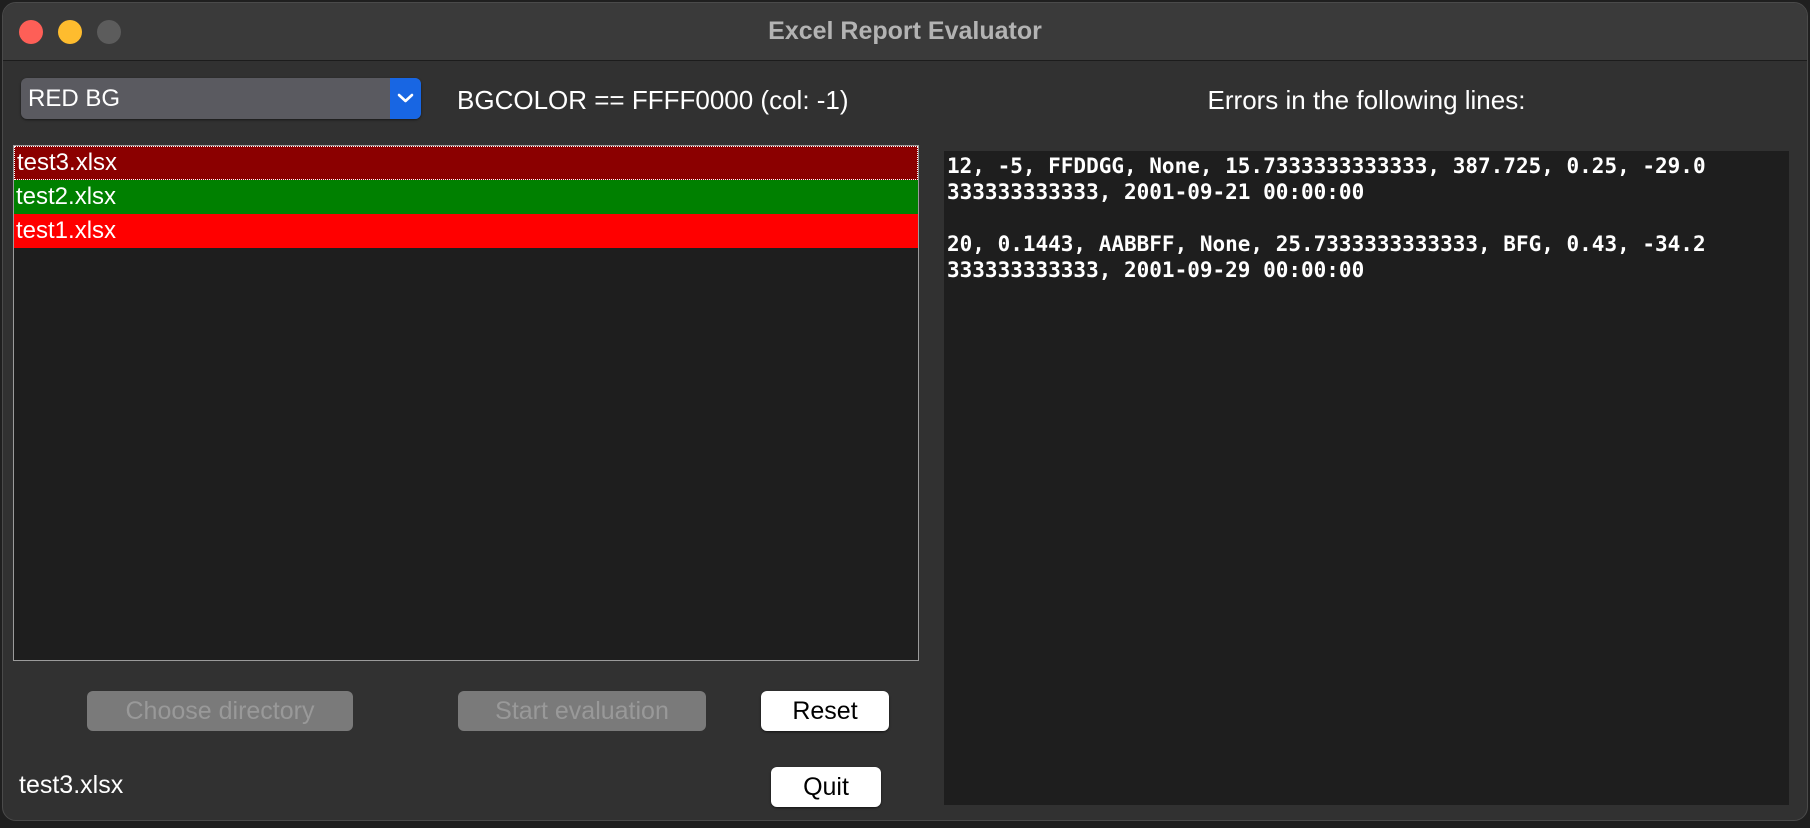 The width and height of the screenshot is (1810, 828). I want to click on rule-select-arrow, so click(405, 98).